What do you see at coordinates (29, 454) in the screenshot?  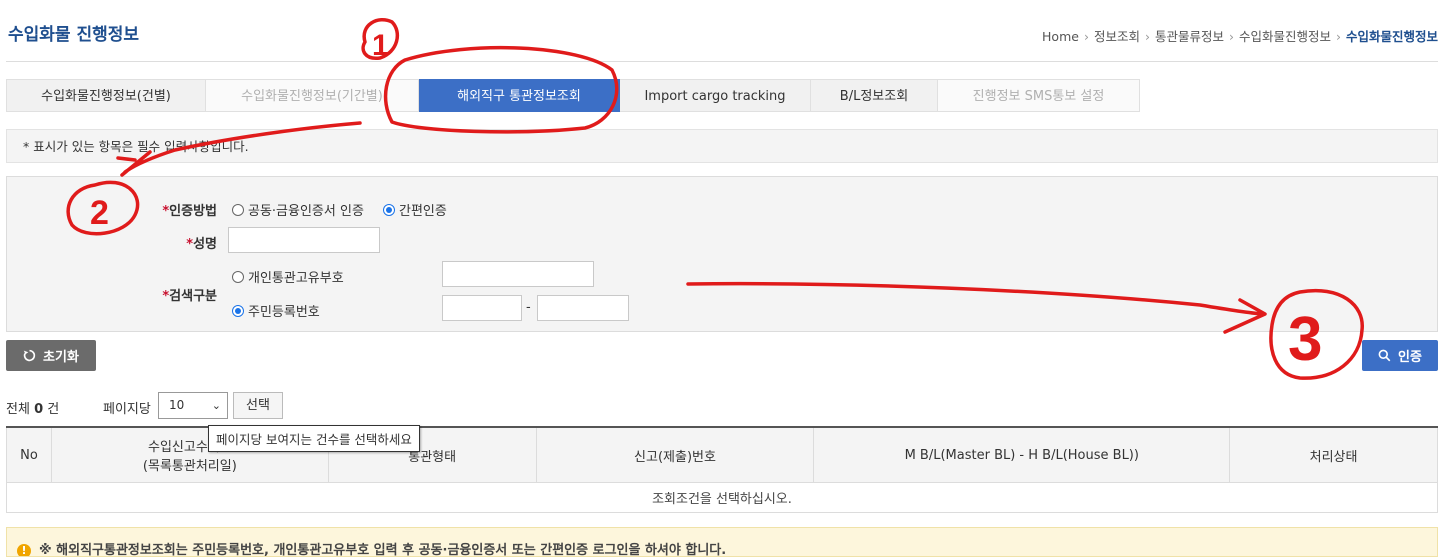 I see `column-header-no: No` at bounding box center [29, 454].